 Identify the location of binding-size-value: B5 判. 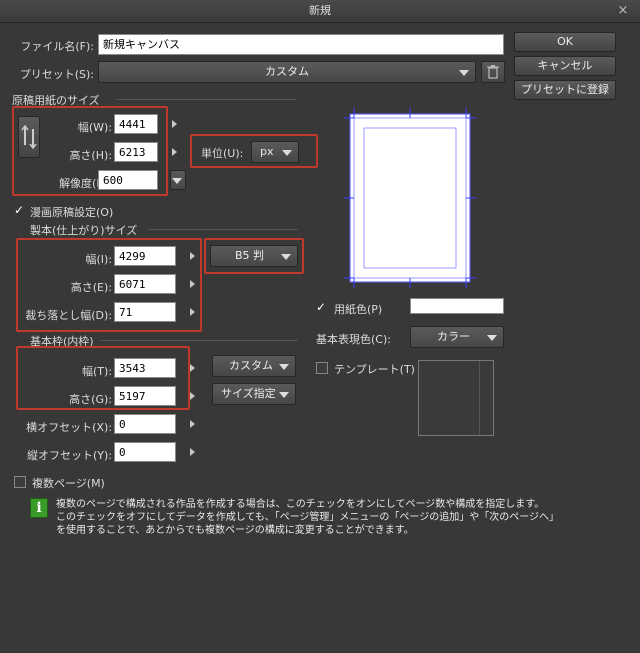
(250, 255).